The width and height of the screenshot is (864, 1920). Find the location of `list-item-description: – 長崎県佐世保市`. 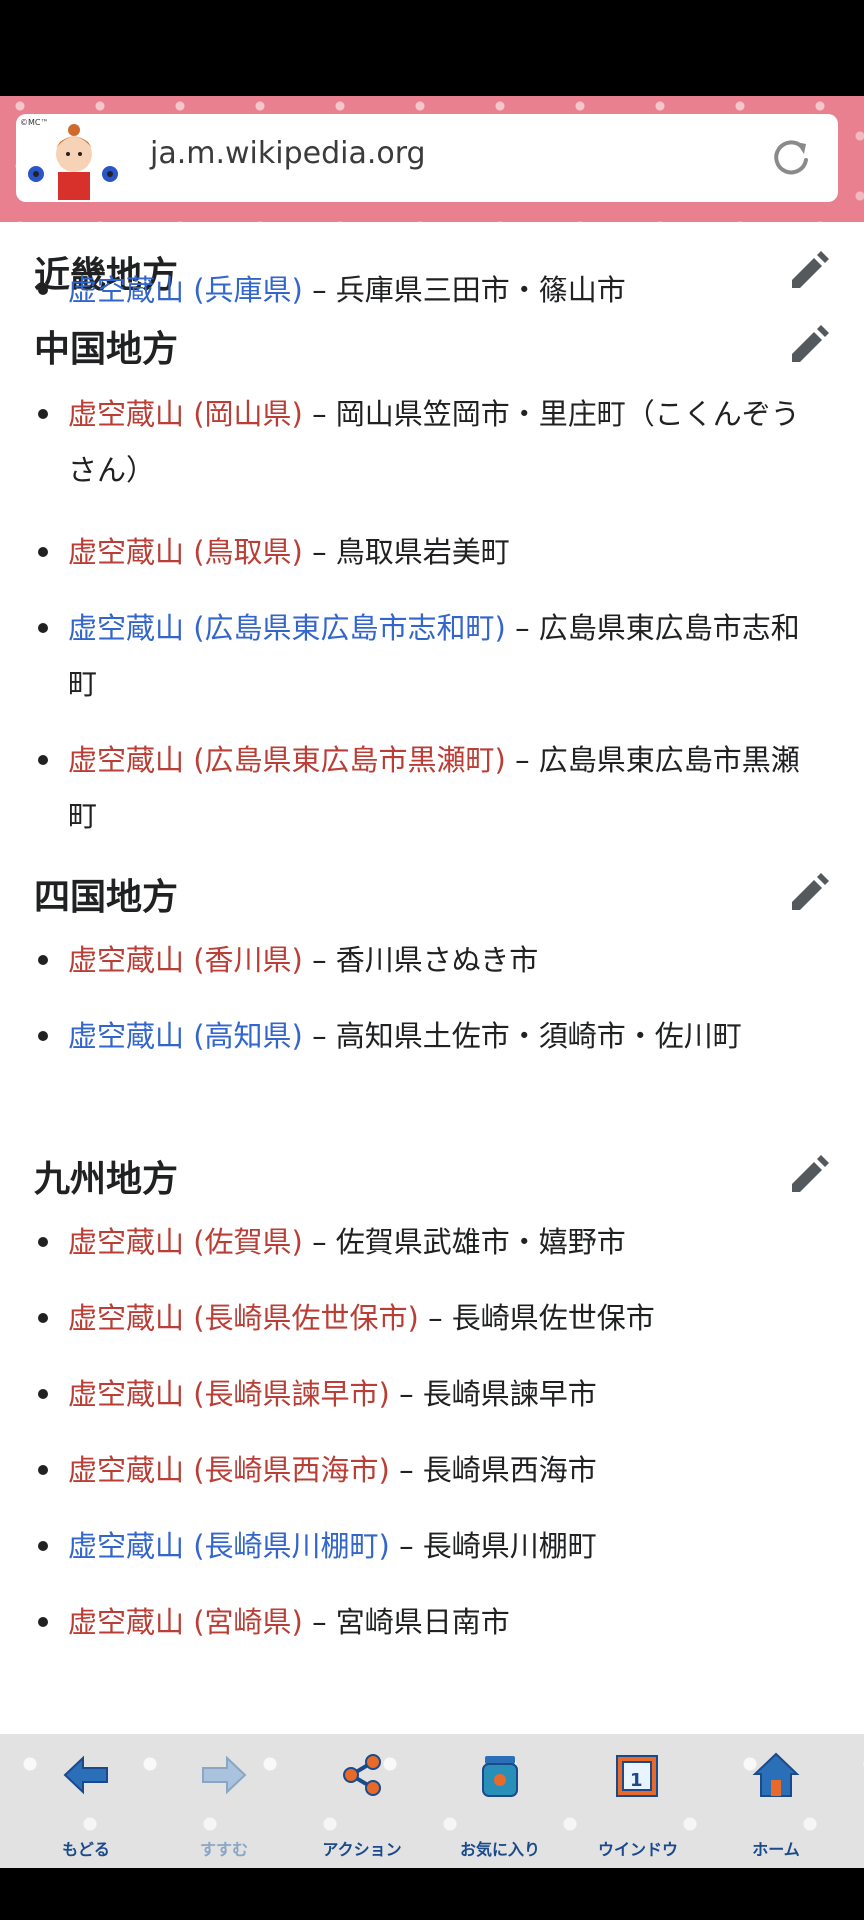

list-item-description: – 長崎県佐世保市 is located at coordinates (536, 1318).